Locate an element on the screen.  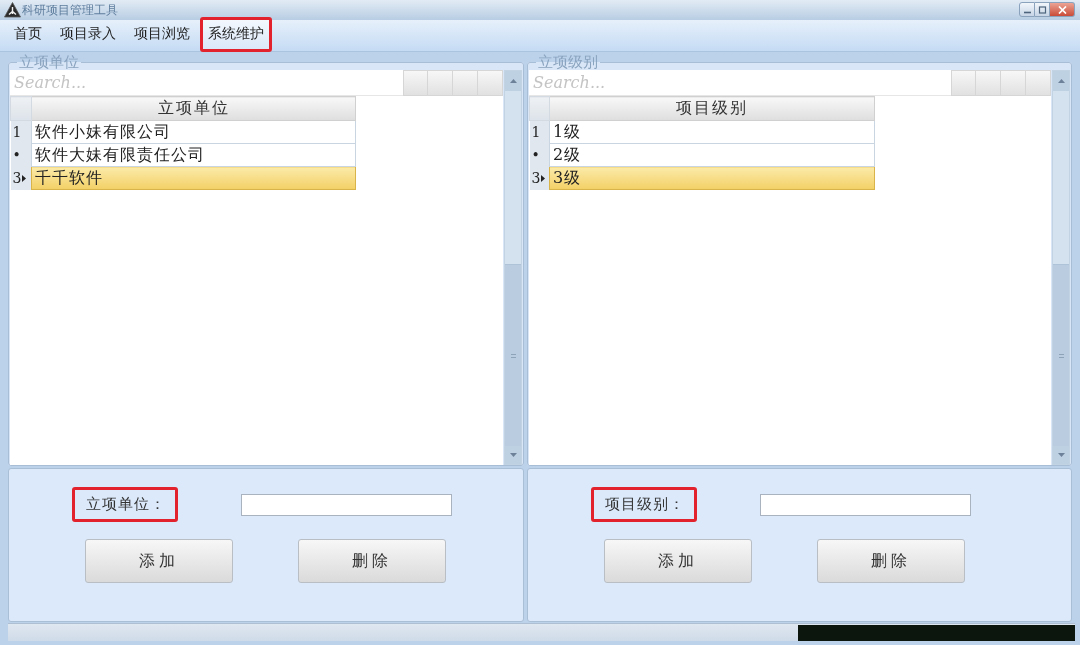
maximize-button is located at coordinates (1042, 9).